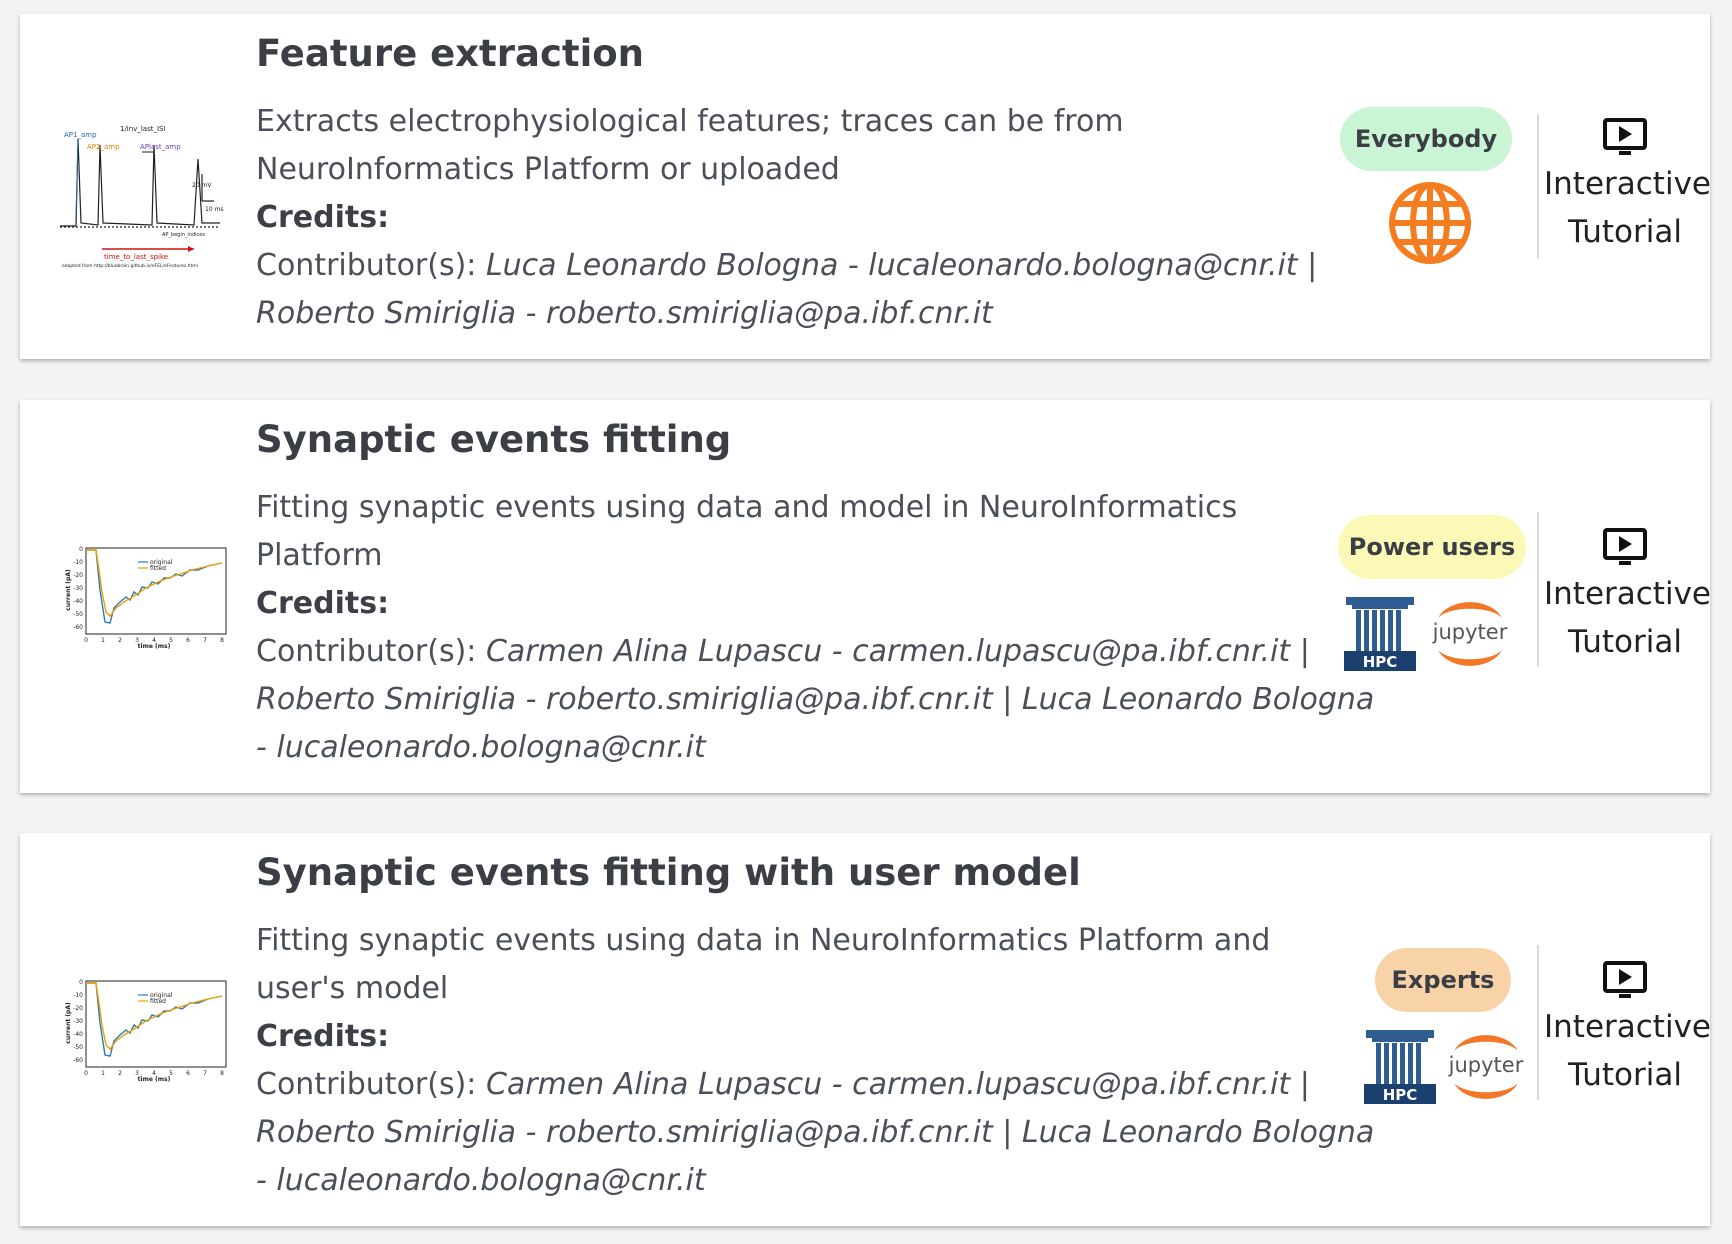  I want to click on thumb-label: AP2_amp, so click(103, 147).